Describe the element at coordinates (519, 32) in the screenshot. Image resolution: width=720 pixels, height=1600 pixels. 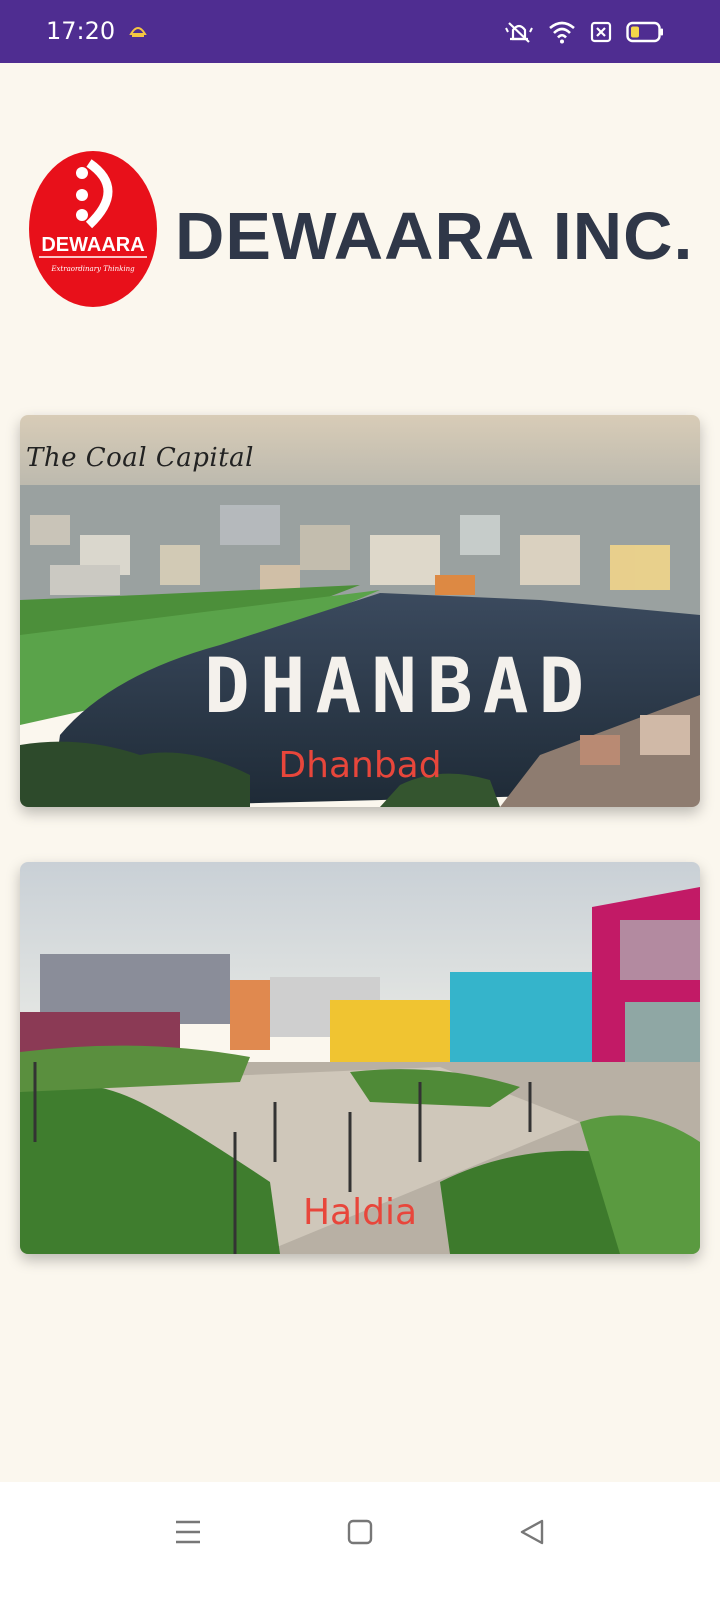
I see `mute-icon` at that location.